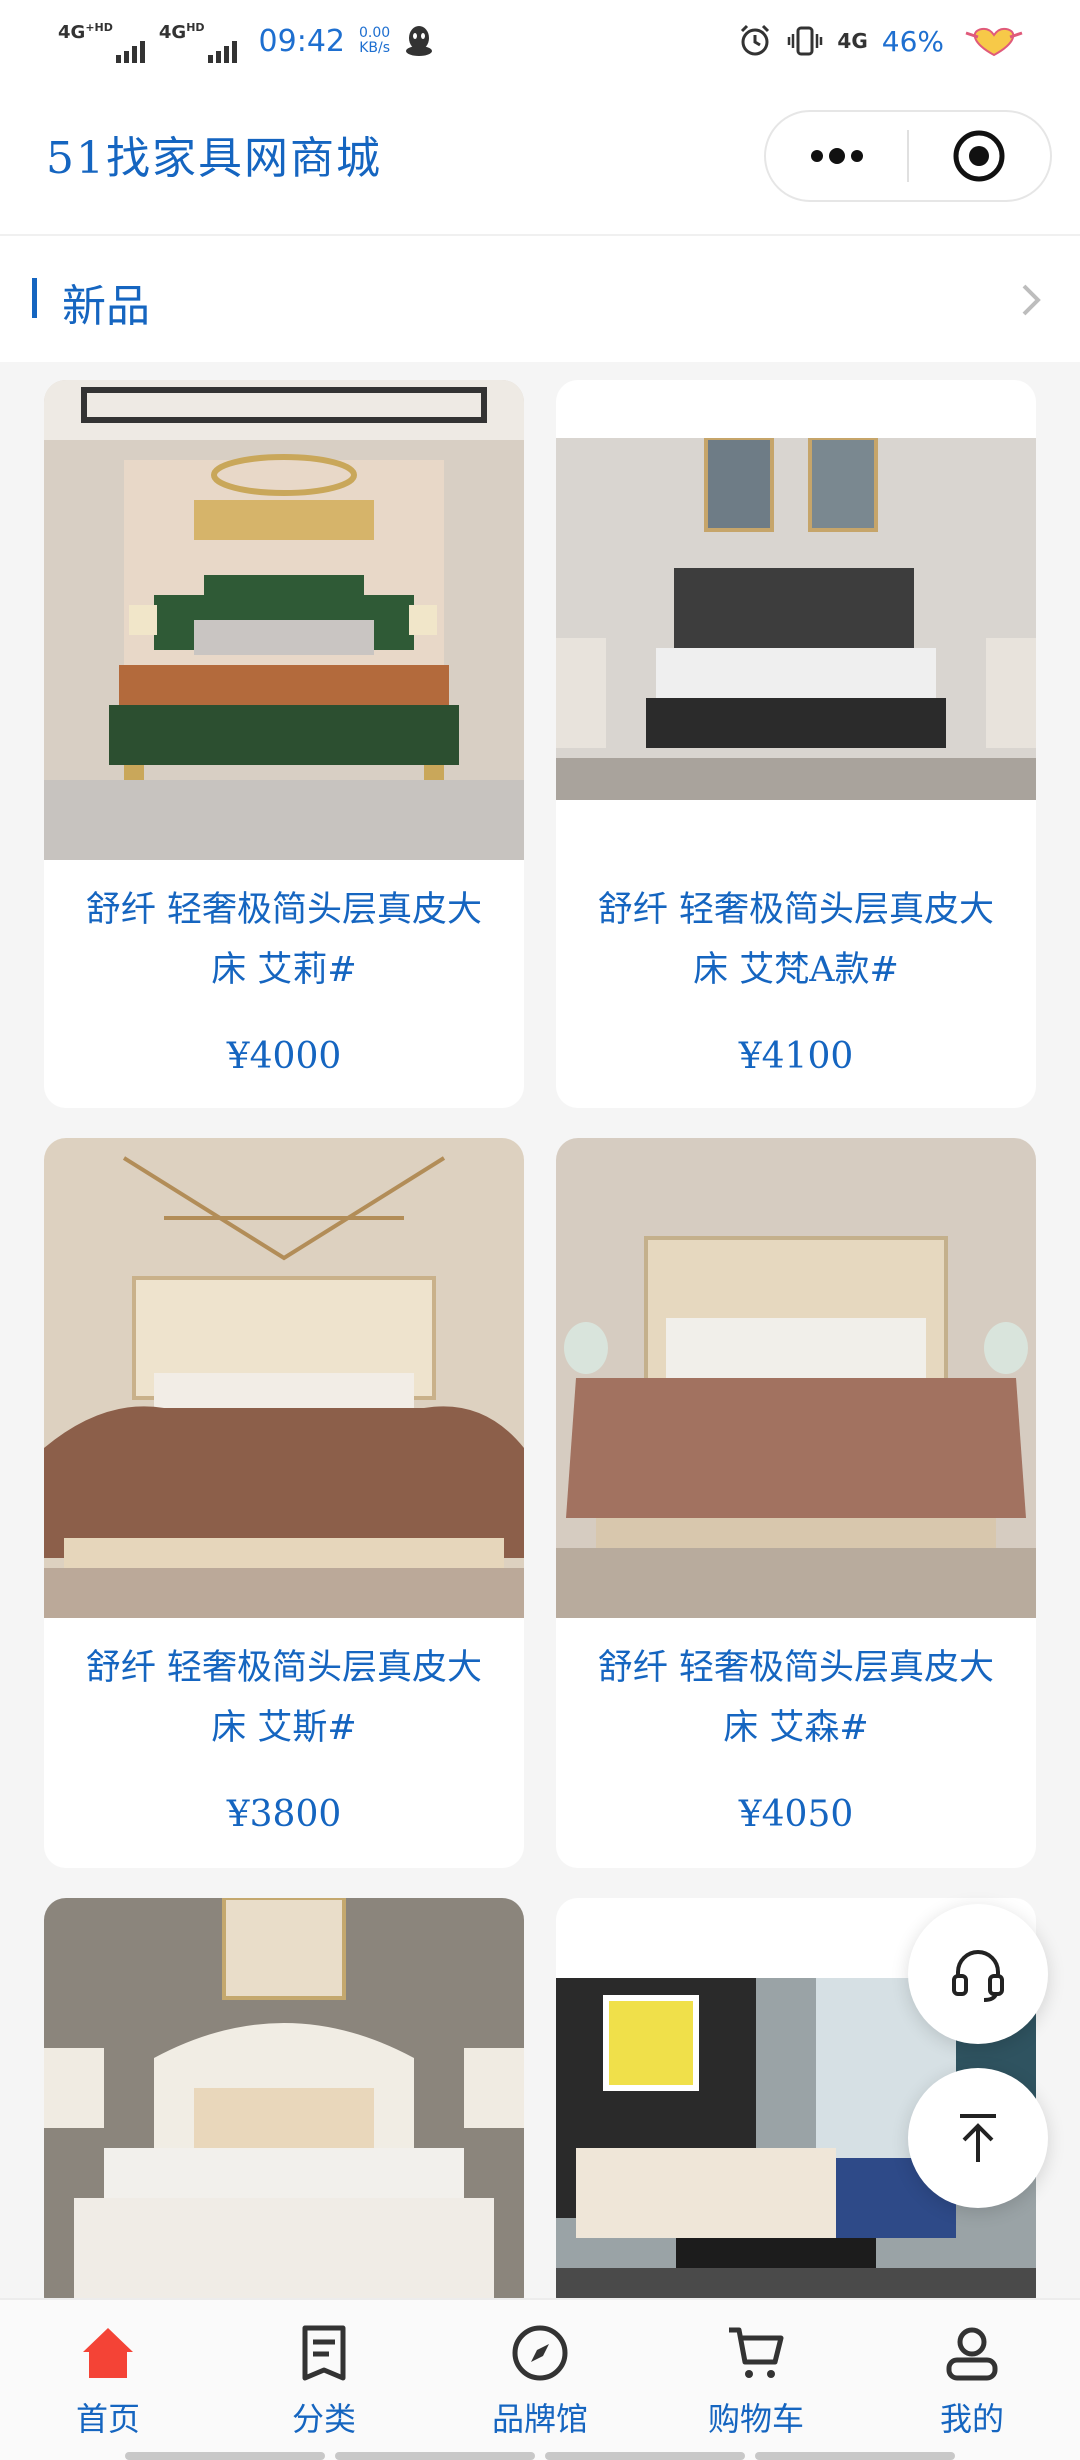 Image resolution: width=1080 pixels, height=2460 pixels. Describe the element at coordinates (107, 2419) in the screenshot. I see `tab-home-label: 首页` at that location.